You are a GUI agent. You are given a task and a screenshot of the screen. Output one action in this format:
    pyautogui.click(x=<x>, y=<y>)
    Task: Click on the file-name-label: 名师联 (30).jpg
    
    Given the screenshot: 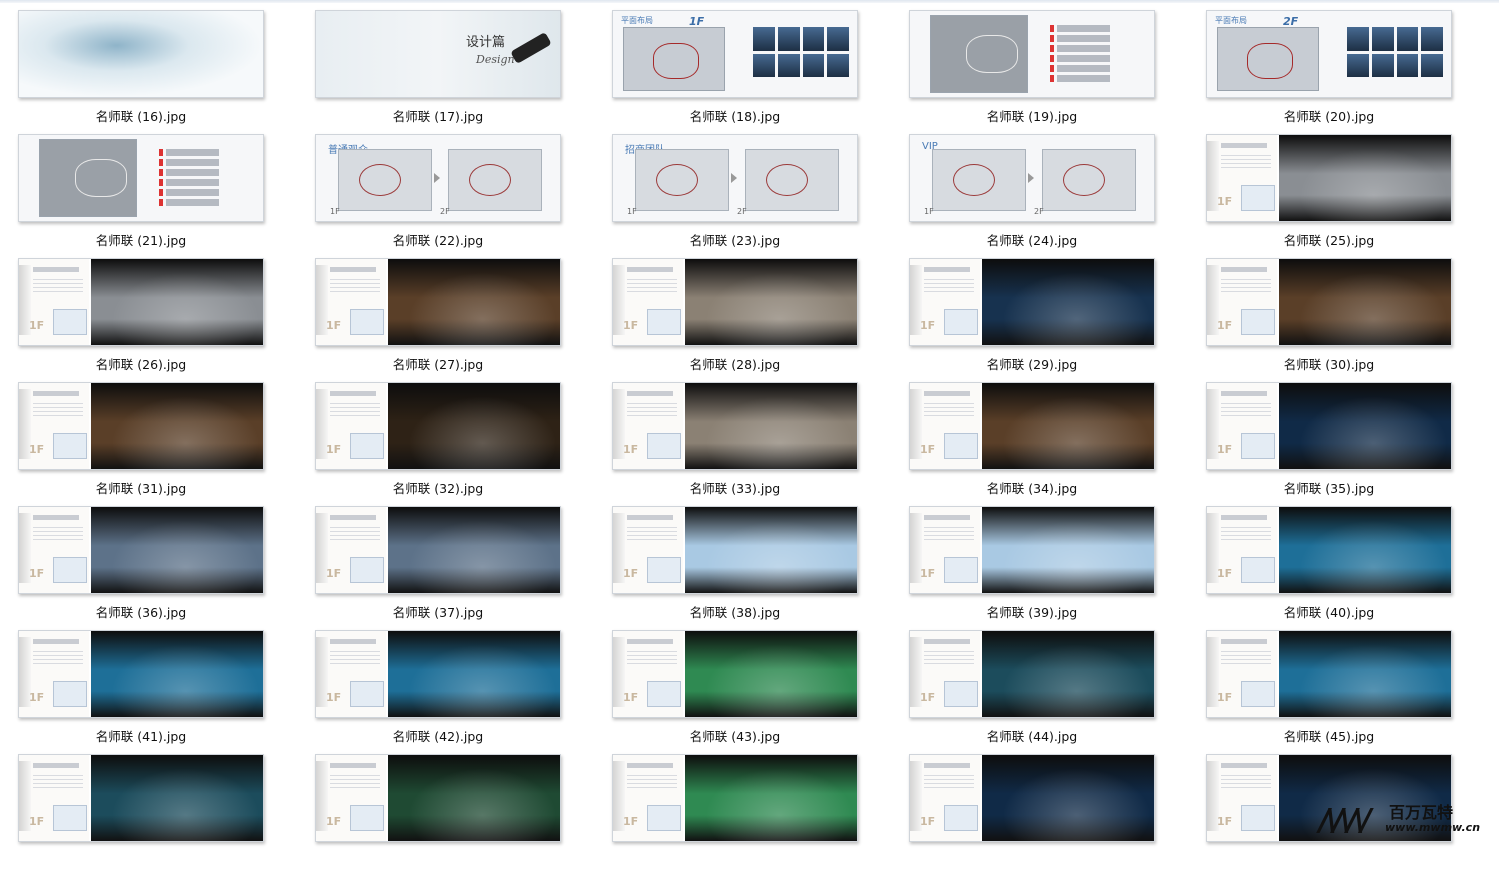 What is the action you would take?
    pyautogui.click(x=1329, y=363)
    